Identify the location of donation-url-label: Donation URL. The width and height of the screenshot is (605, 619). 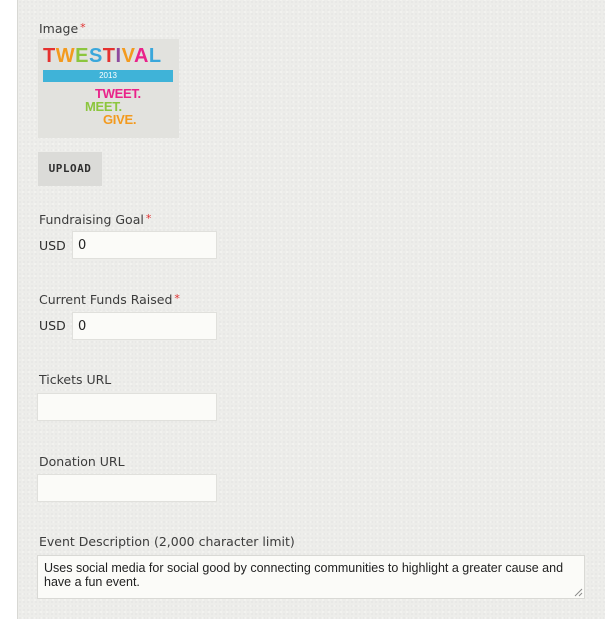
(82, 461).